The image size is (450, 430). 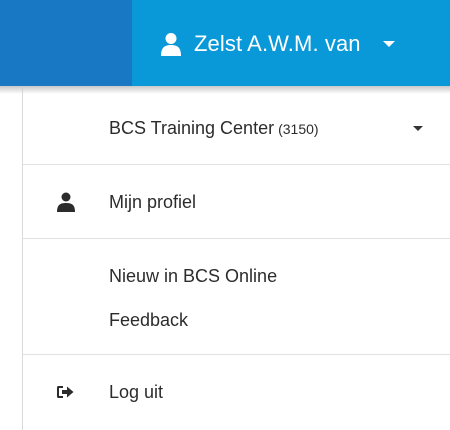 I want to click on menu-item-label: Mijn profiel, so click(x=153, y=201).